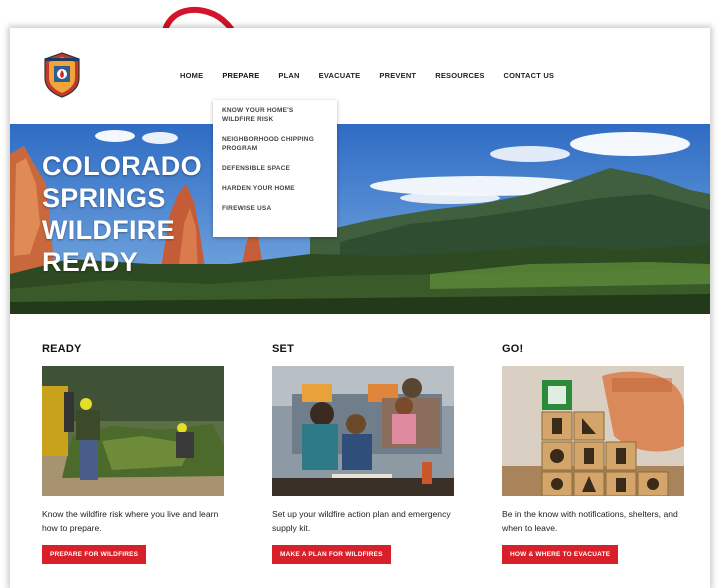  I want to click on hero-title-line: SPRINGS, so click(104, 198).